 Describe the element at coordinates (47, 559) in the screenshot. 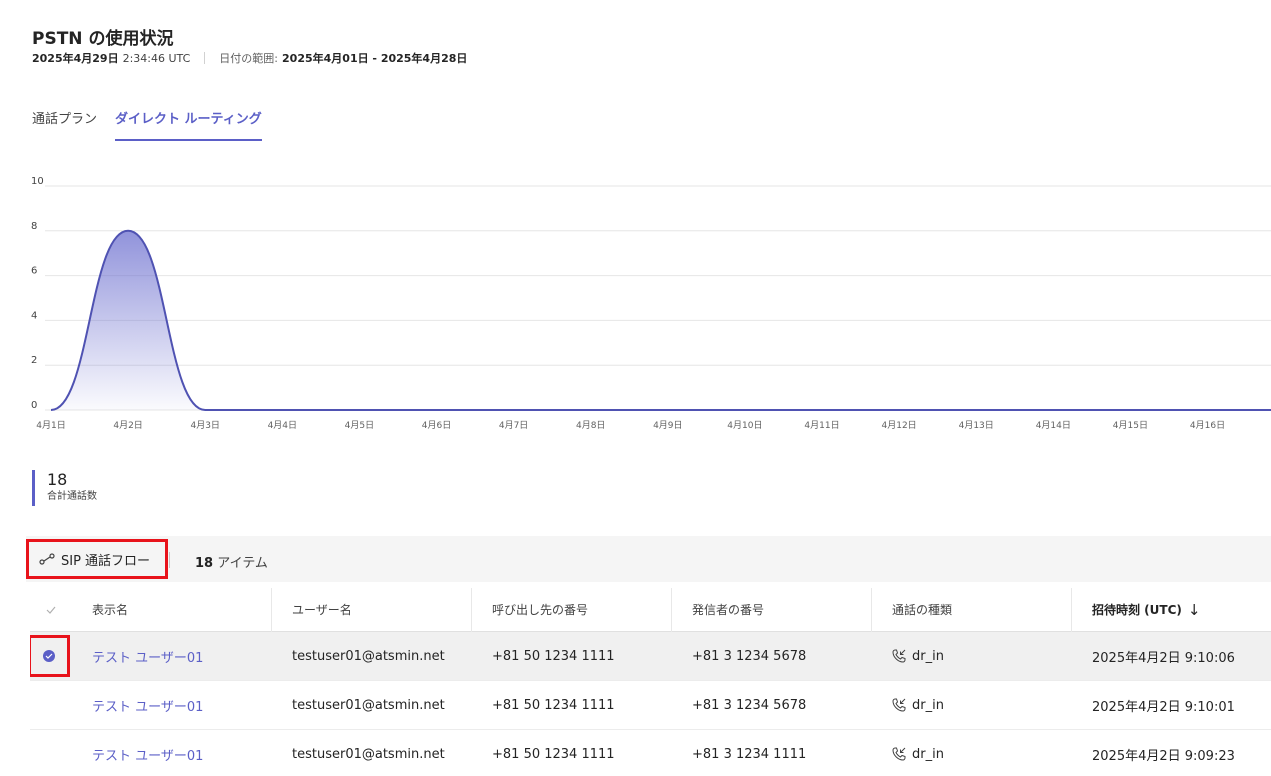

I see `call-flow-icon` at that location.